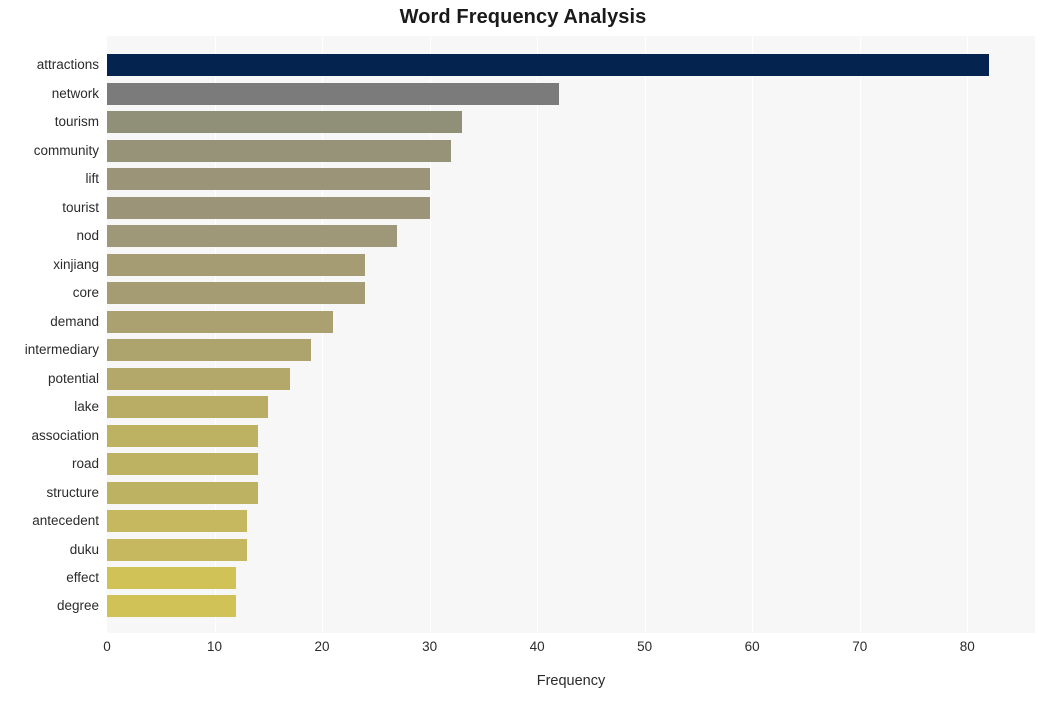 The width and height of the screenshot is (1046, 701). I want to click on y-tick-label-core: core, so click(85, 293).